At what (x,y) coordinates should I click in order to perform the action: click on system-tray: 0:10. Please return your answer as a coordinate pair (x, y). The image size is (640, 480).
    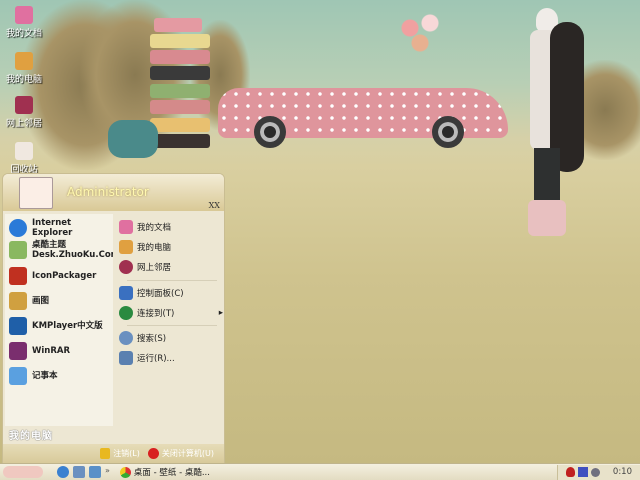
    Looking at the image, I should click on (598, 472).